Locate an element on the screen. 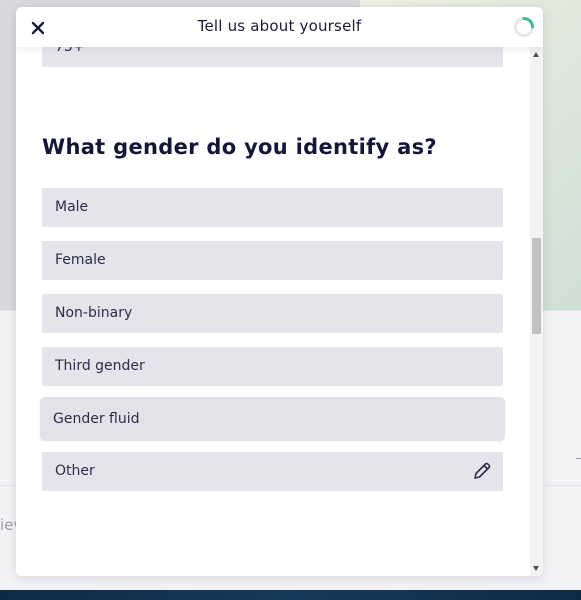  age-option-75-plus: 75+ is located at coordinates (272, 57).